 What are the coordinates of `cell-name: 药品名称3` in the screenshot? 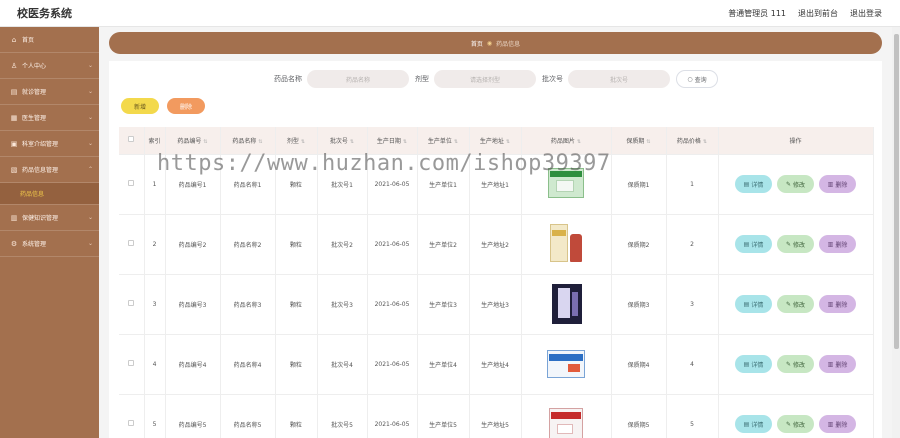 It's located at (248, 304).